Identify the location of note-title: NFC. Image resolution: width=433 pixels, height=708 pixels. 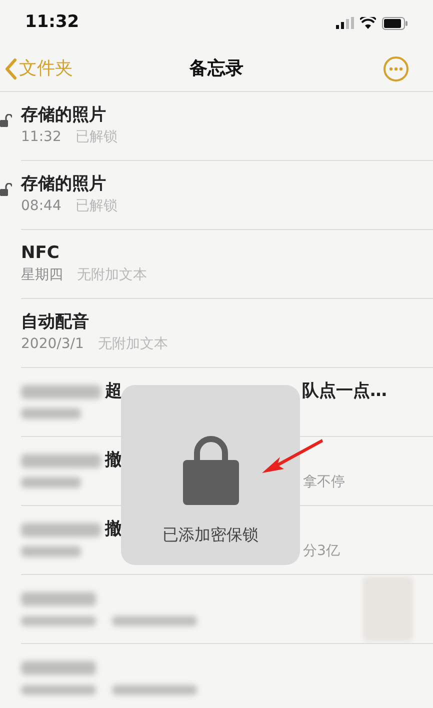
(40, 253).